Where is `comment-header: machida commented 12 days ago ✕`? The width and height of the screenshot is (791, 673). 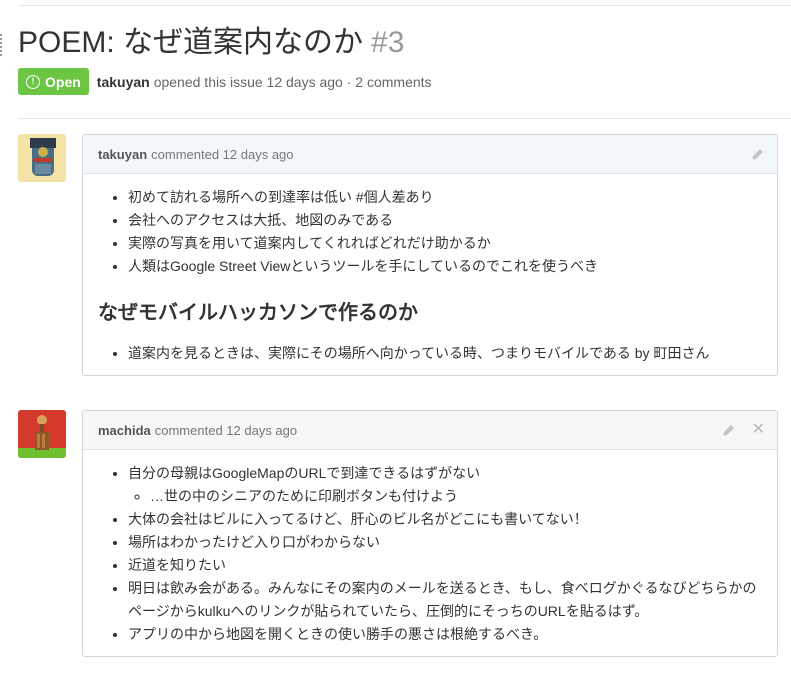 comment-header: machida commented 12 days ago ✕ is located at coordinates (430, 430).